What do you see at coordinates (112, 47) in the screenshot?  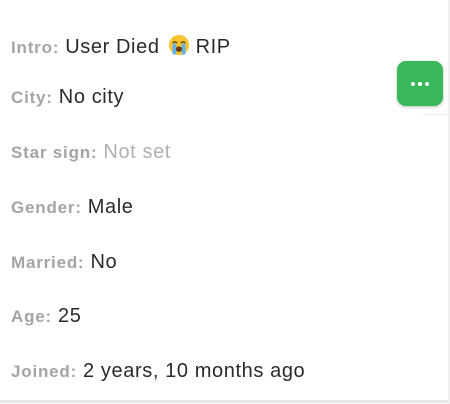 I see `intro-value: User Died` at bounding box center [112, 47].